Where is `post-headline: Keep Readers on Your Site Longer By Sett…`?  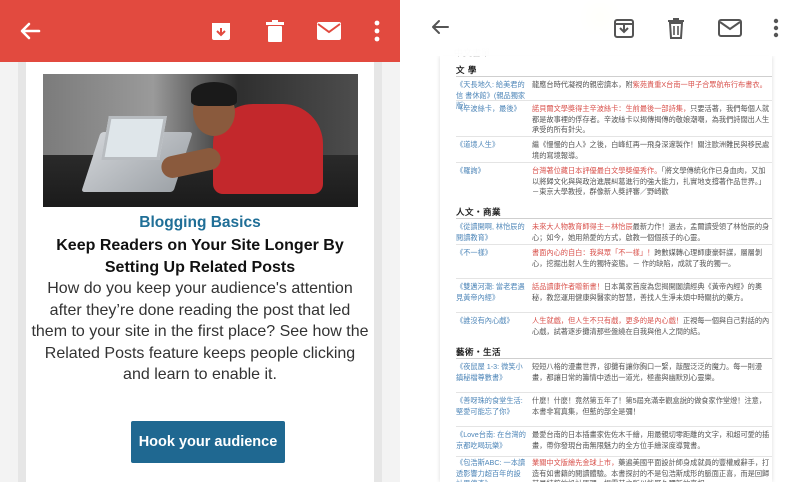 post-headline: Keep Readers on Your Site Longer By Sett… is located at coordinates (200, 257).